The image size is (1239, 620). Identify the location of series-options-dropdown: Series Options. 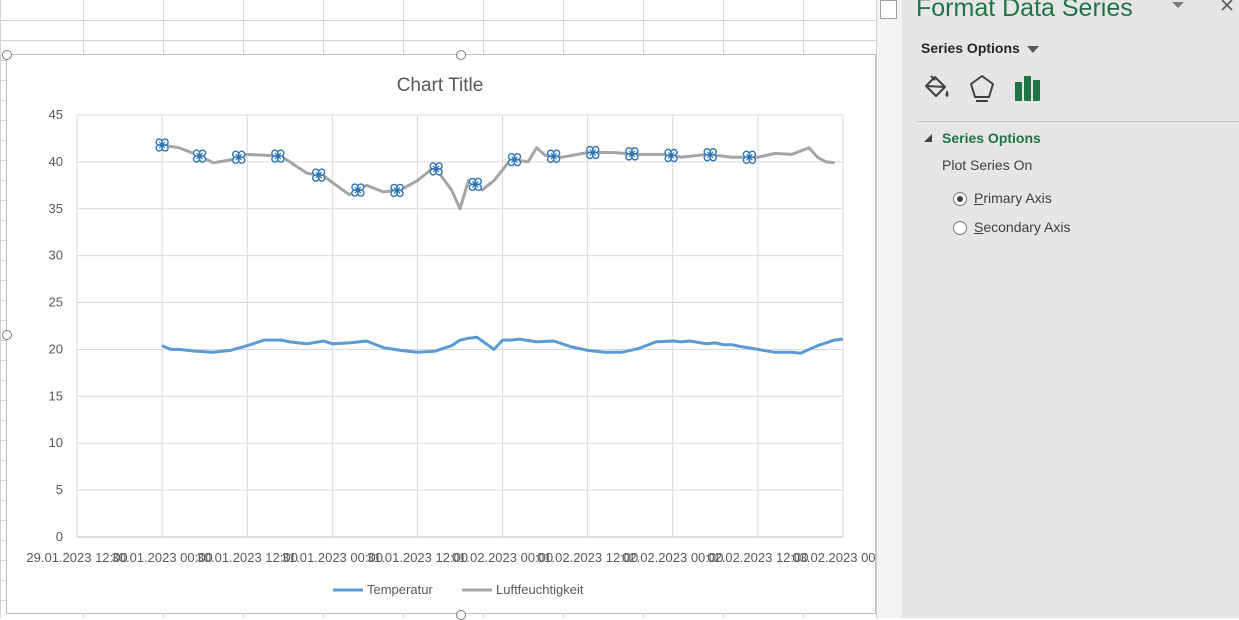
(980, 48).